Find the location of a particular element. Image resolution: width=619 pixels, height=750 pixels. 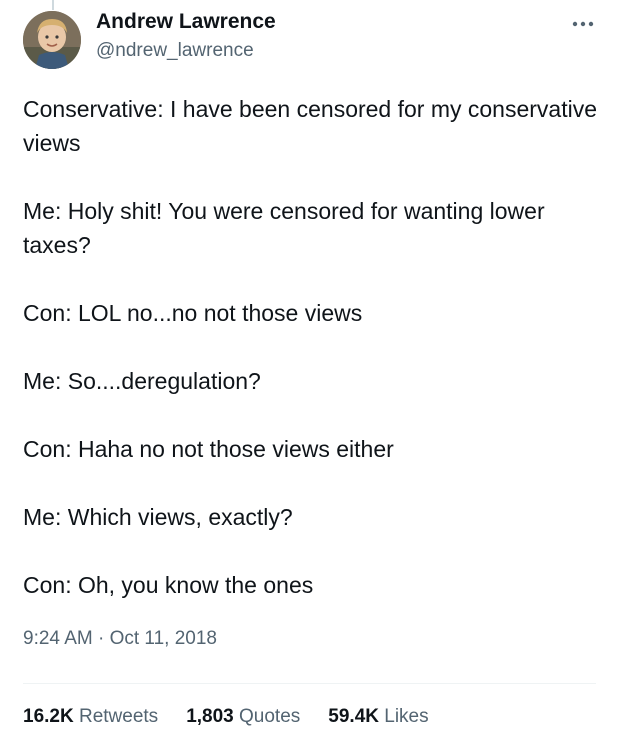

tweet-paragraph: Me: So....deregulation? is located at coordinates (142, 381).